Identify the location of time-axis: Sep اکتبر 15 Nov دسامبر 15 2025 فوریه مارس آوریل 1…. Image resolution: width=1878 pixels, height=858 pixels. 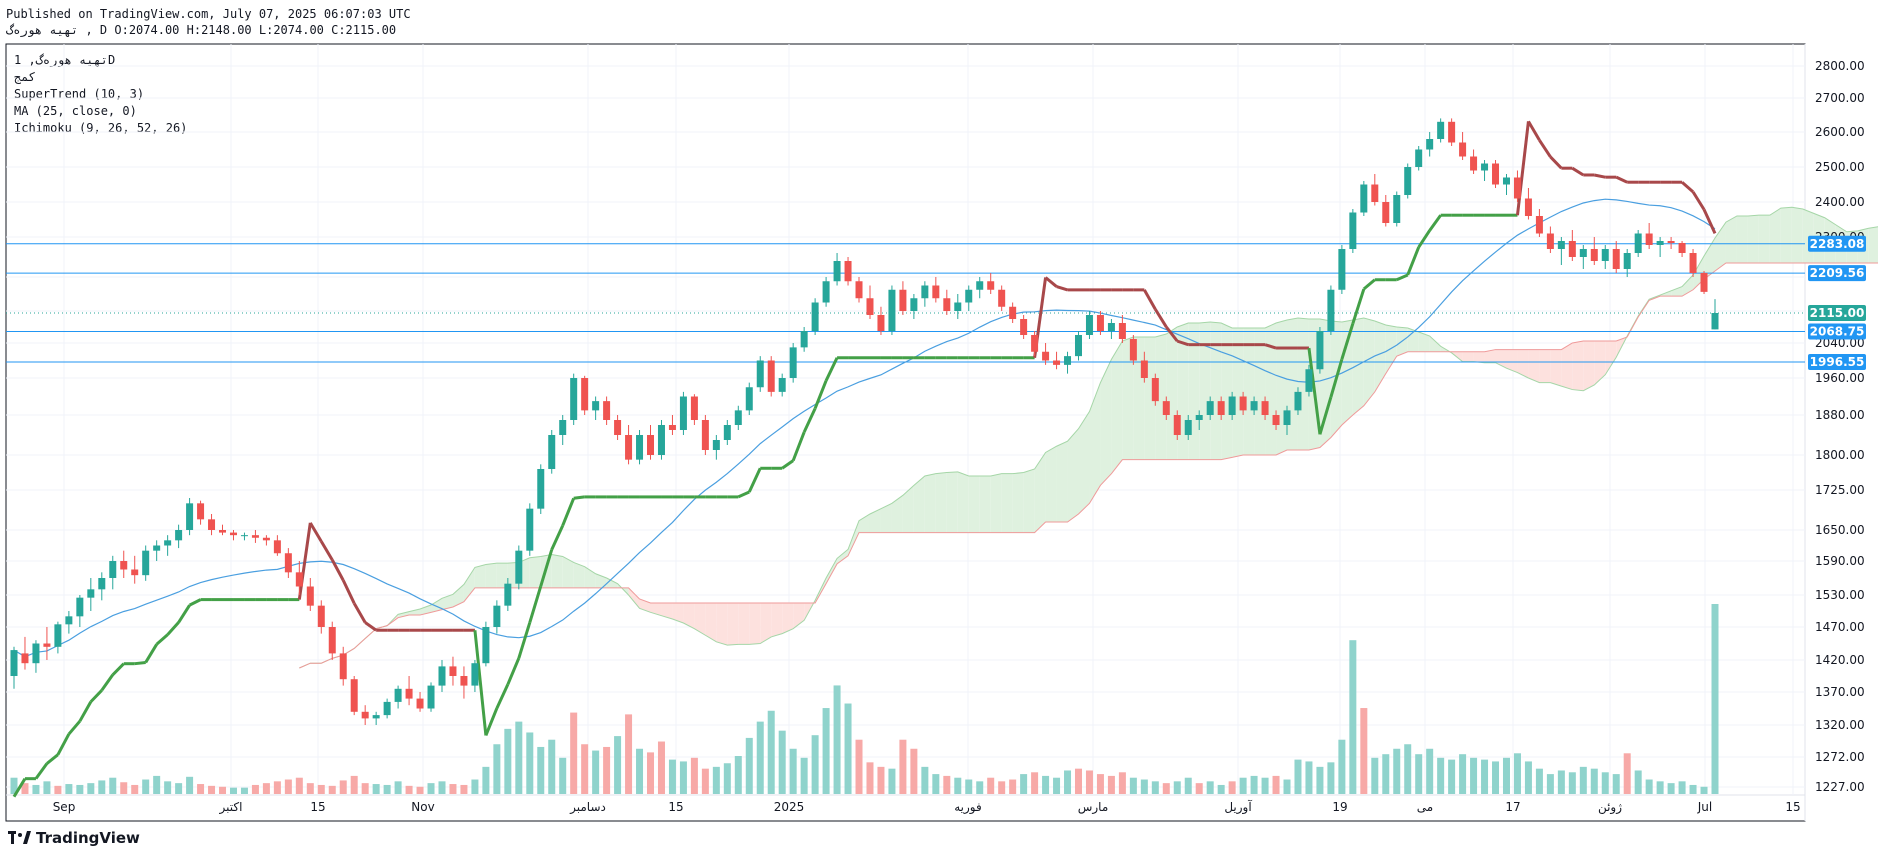
(927, 807).